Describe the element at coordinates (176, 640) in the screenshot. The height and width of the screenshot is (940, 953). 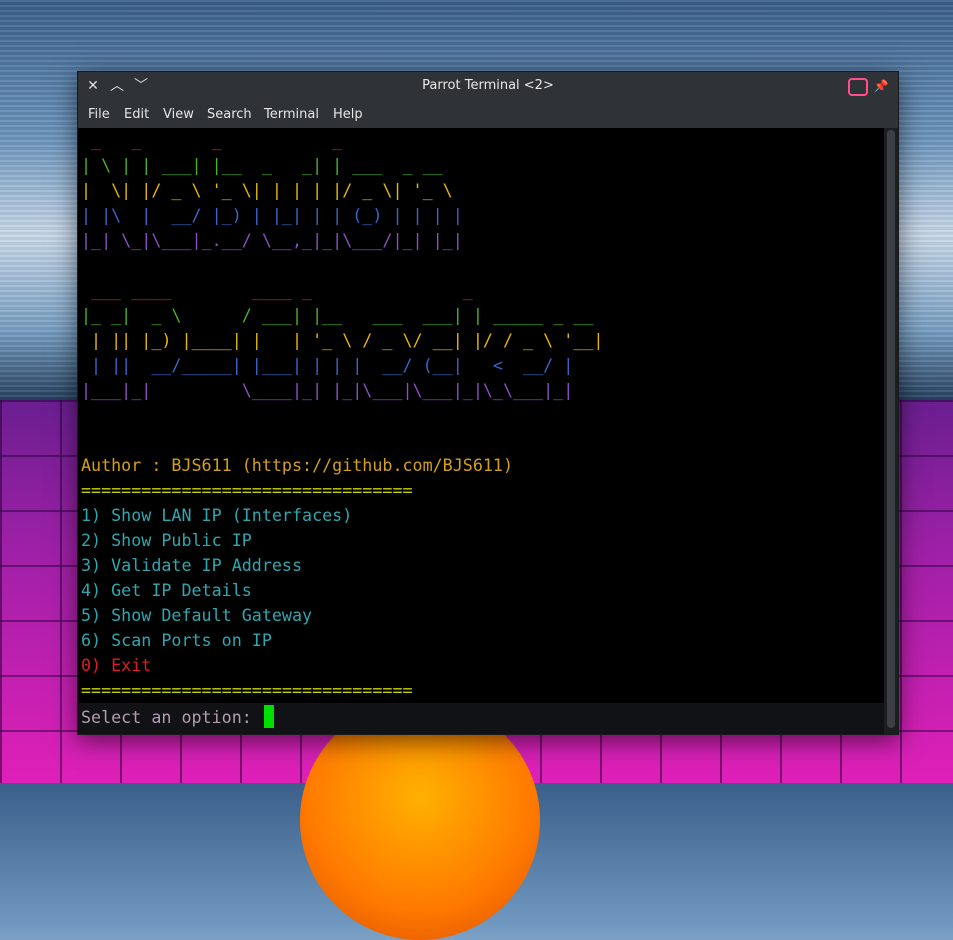
I see `menu-option: 6) Scan Ports on IP` at that location.